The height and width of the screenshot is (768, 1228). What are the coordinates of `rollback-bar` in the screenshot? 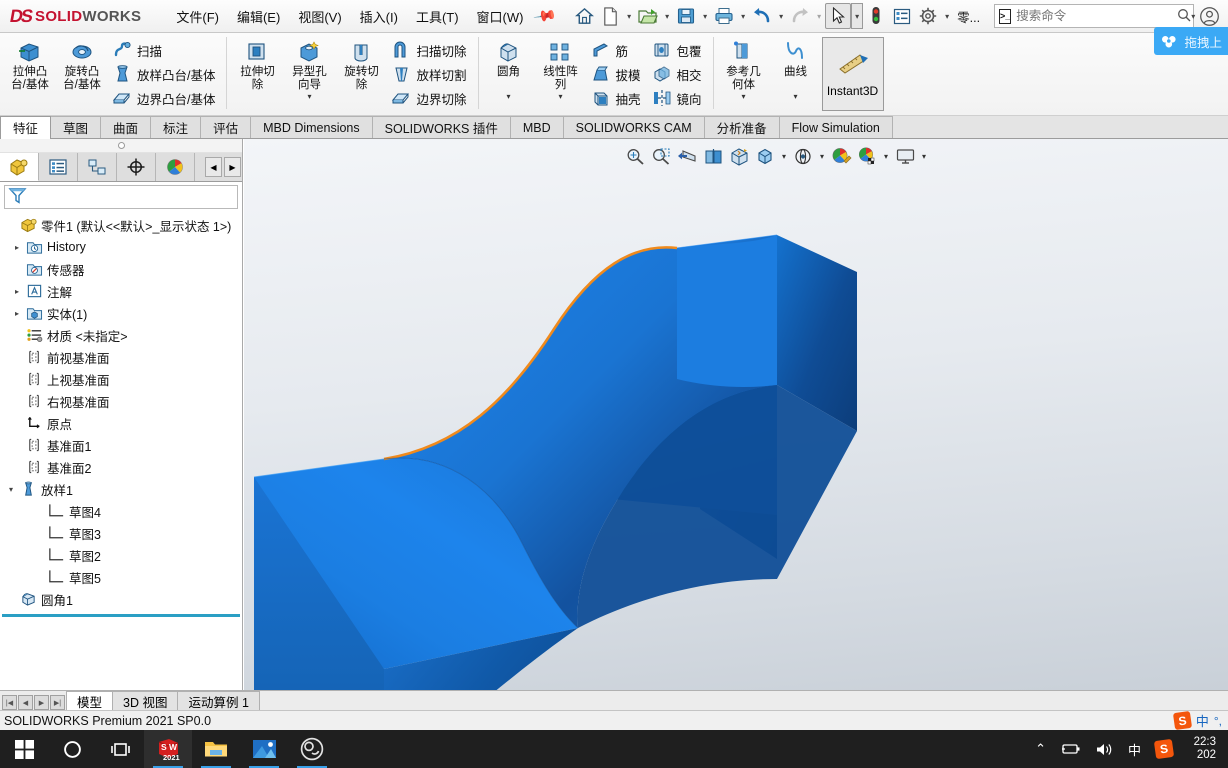 It's located at (121, 615).